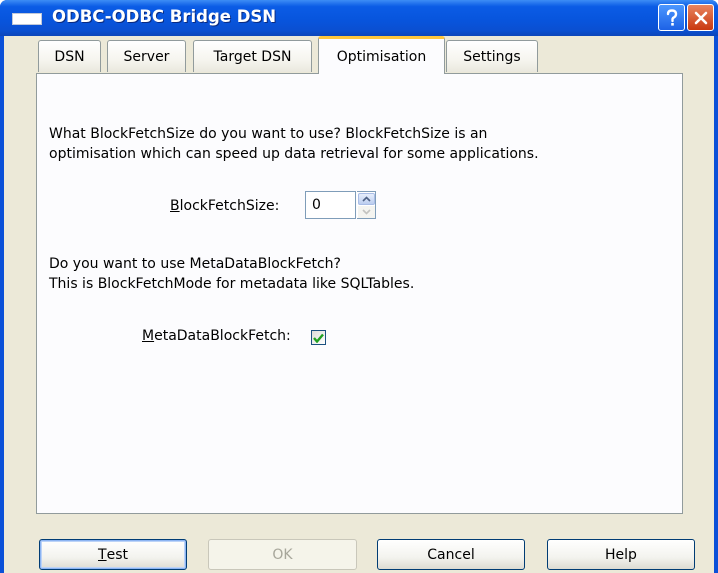 The image size is (718, 573). I want to click on metadata-block-fetch-checkbox, so click(318, 337).